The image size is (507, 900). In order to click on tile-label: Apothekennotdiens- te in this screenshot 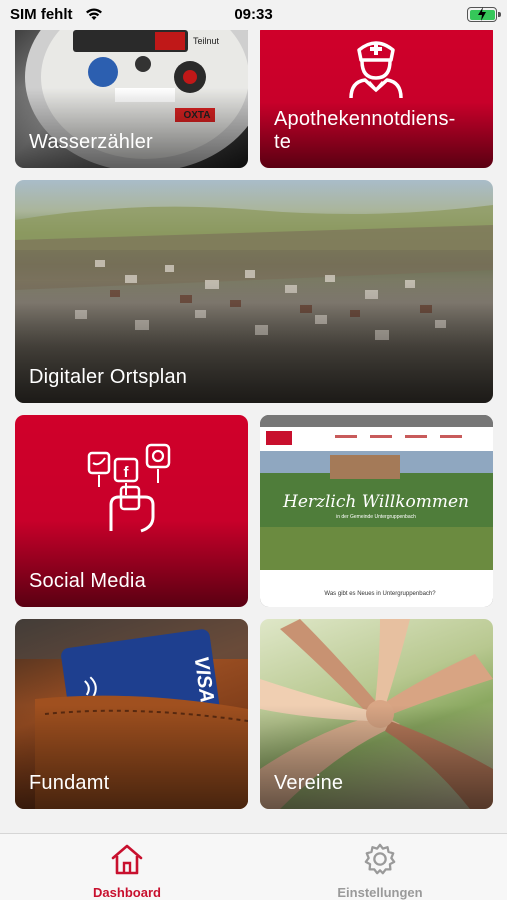, I will do `click(365, 130)`.